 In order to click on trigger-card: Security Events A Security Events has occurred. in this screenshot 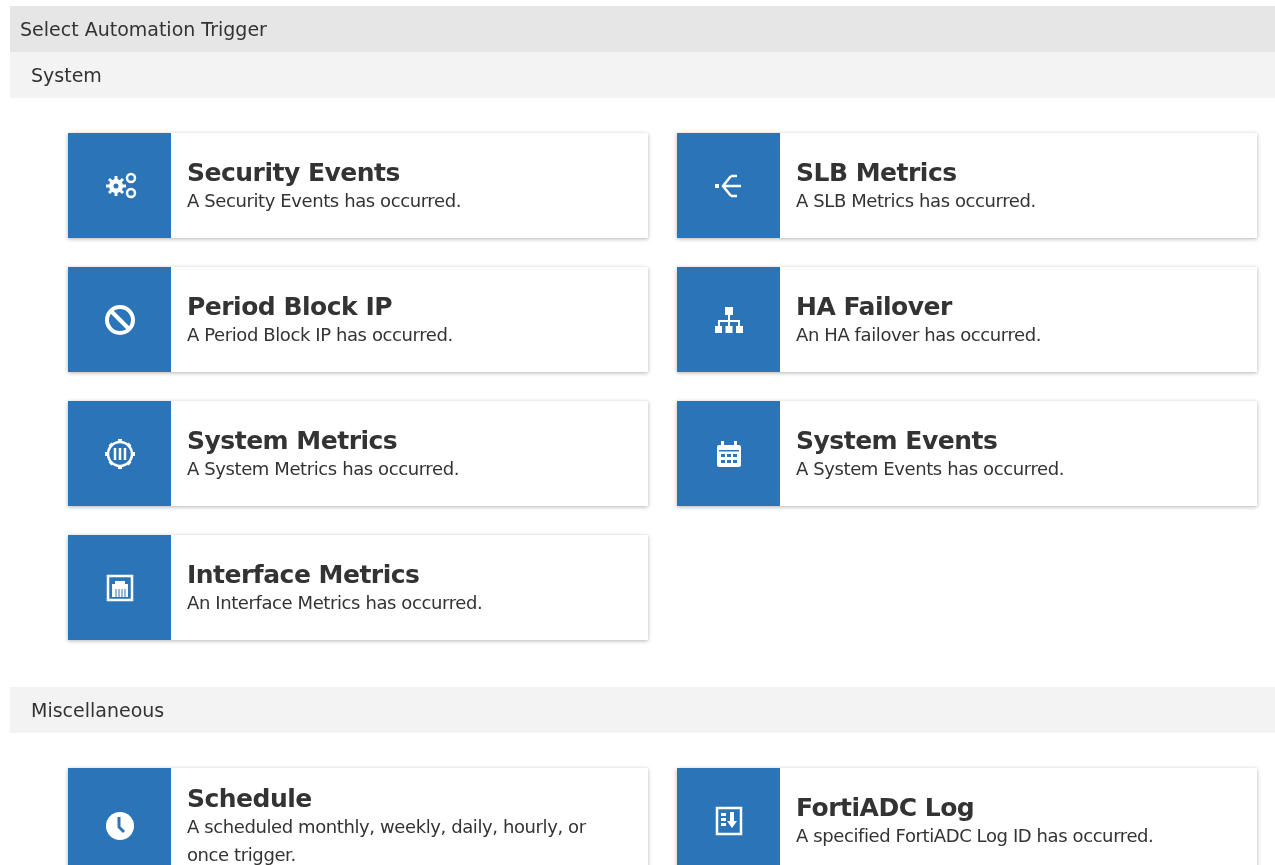, I will do `click(358, 185)`.